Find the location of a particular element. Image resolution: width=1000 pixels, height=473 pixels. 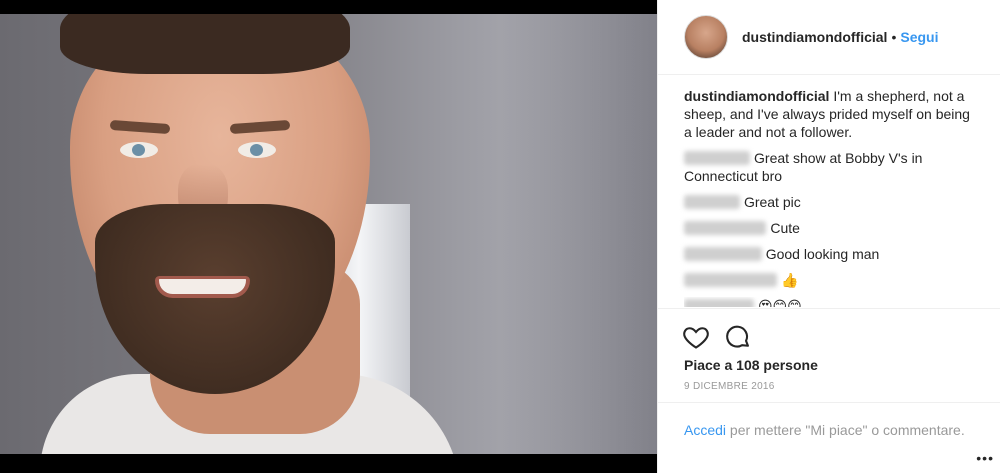

comment-text: 👍 is located at coordinates (790, 280).